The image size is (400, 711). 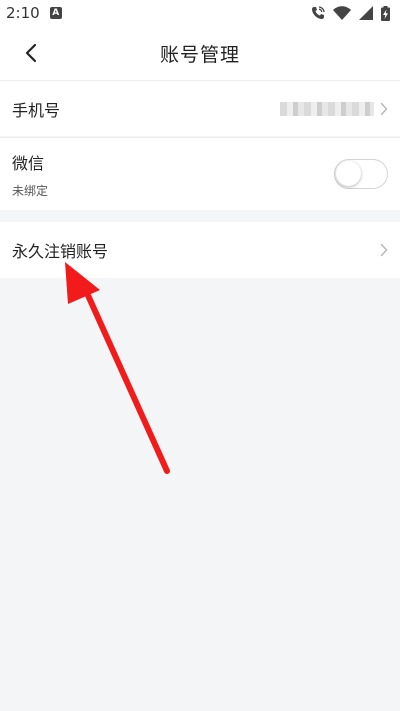 What do you see at coordinates (30, 190) in the screenshot?
I see `wechat-status: 未绑定` at bounding box center [30, 190].